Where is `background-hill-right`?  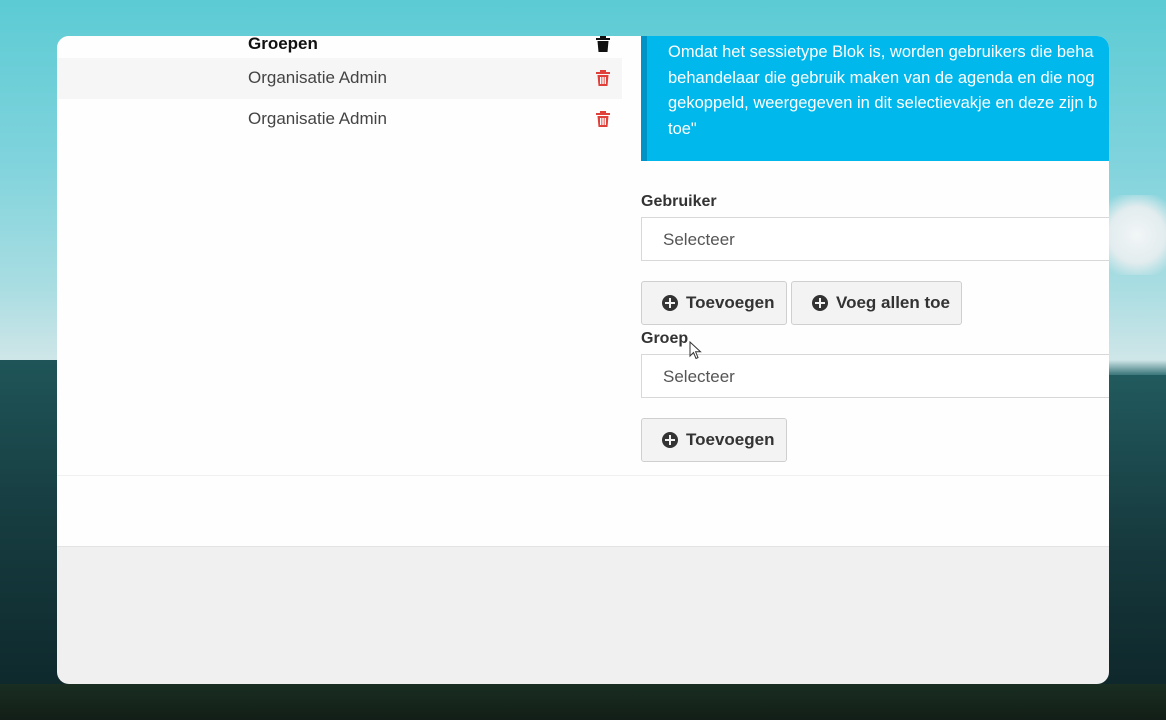
background-hill-right is located at coordinates (1133, 547).